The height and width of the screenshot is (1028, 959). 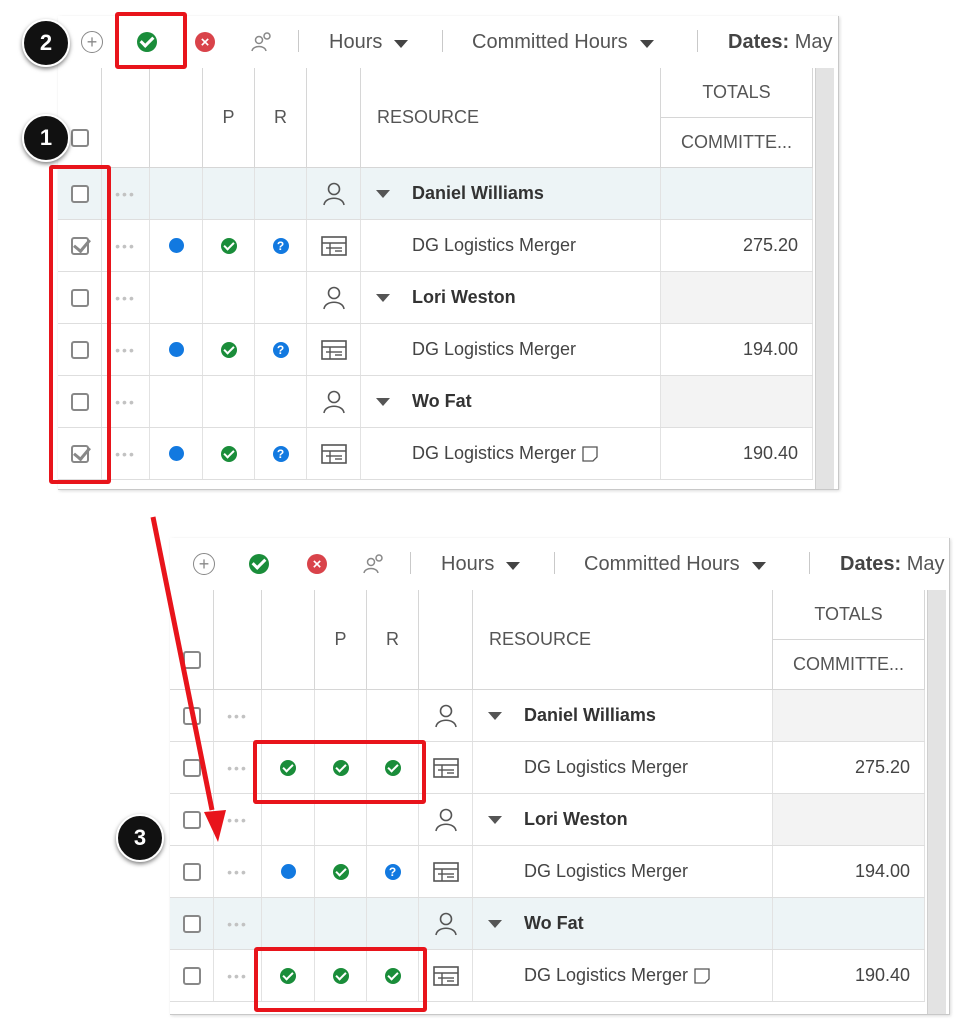 What do you see at coordinates (340, 979) in the screenshot?
I see `approved-row3-highlight` at bounding box center [340, 979].